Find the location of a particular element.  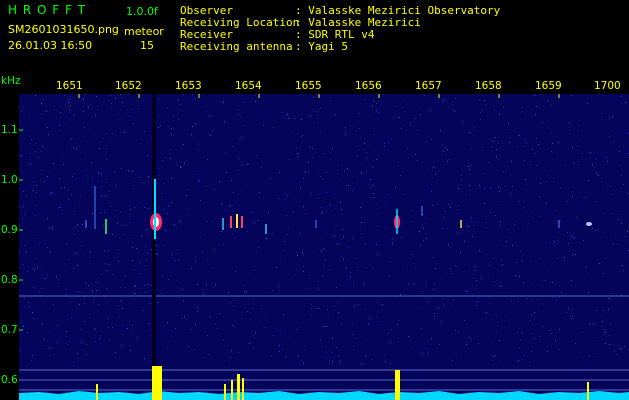

y-tick-1-1: 1.1 is located at coordinates (9, 130).